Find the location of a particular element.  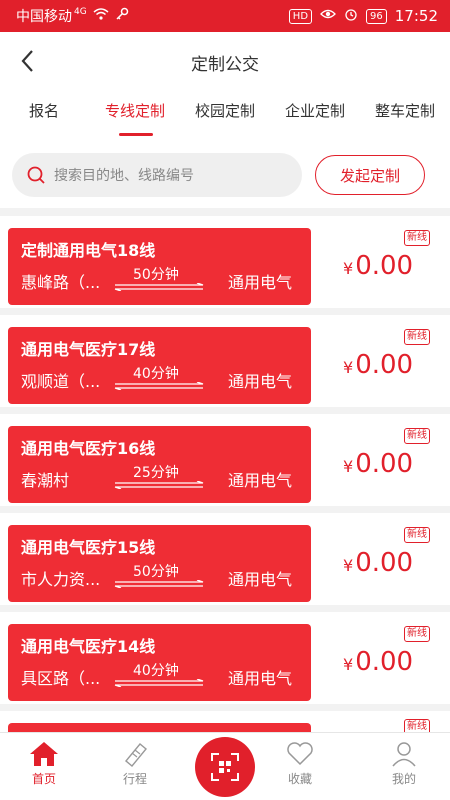

search-icon is located at coordinates (36, 175).